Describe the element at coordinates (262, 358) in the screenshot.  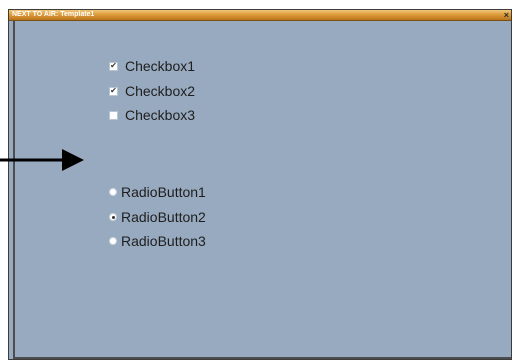
I see `frame-bottom-edge` at that location.